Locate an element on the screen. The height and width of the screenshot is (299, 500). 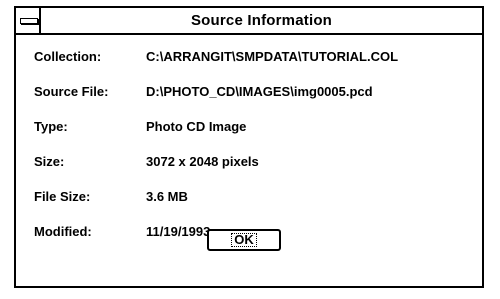
field-label-file-size: File Size: is located at coordinates (62, 196).